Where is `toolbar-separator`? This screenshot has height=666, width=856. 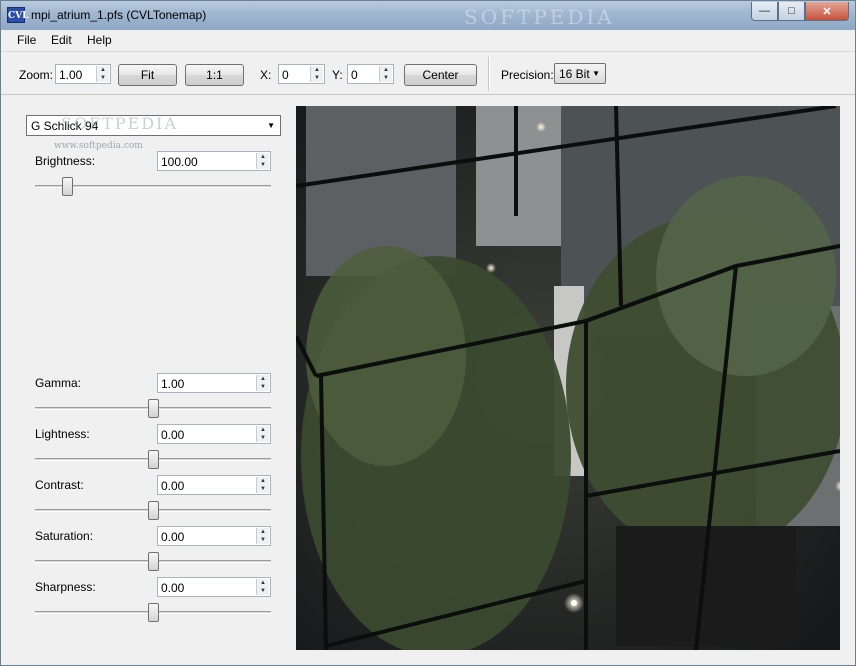 toolbar-separator is located at coordinates (489, 74).